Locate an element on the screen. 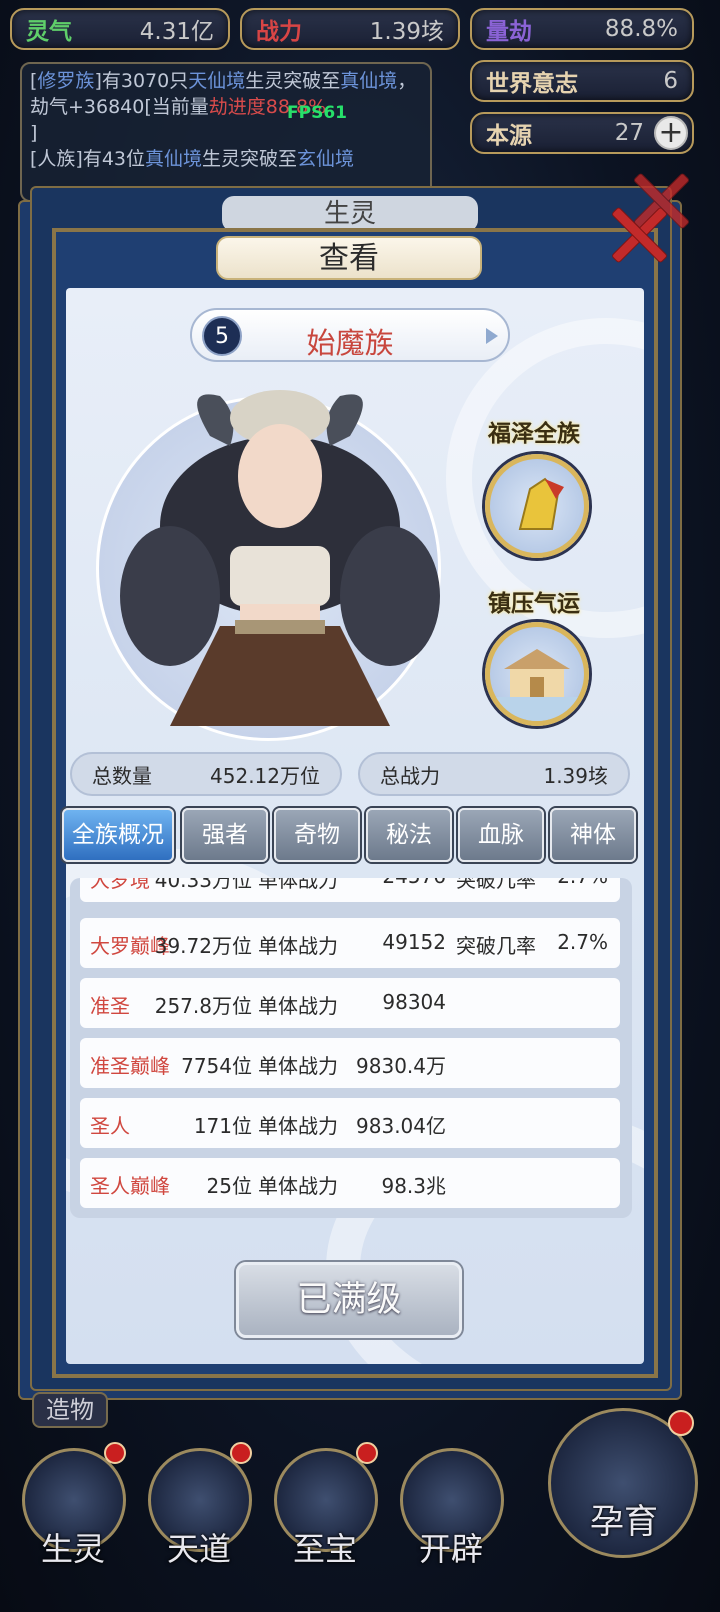  lingqi-label: 灵气 is located at coordinates (49, 31).